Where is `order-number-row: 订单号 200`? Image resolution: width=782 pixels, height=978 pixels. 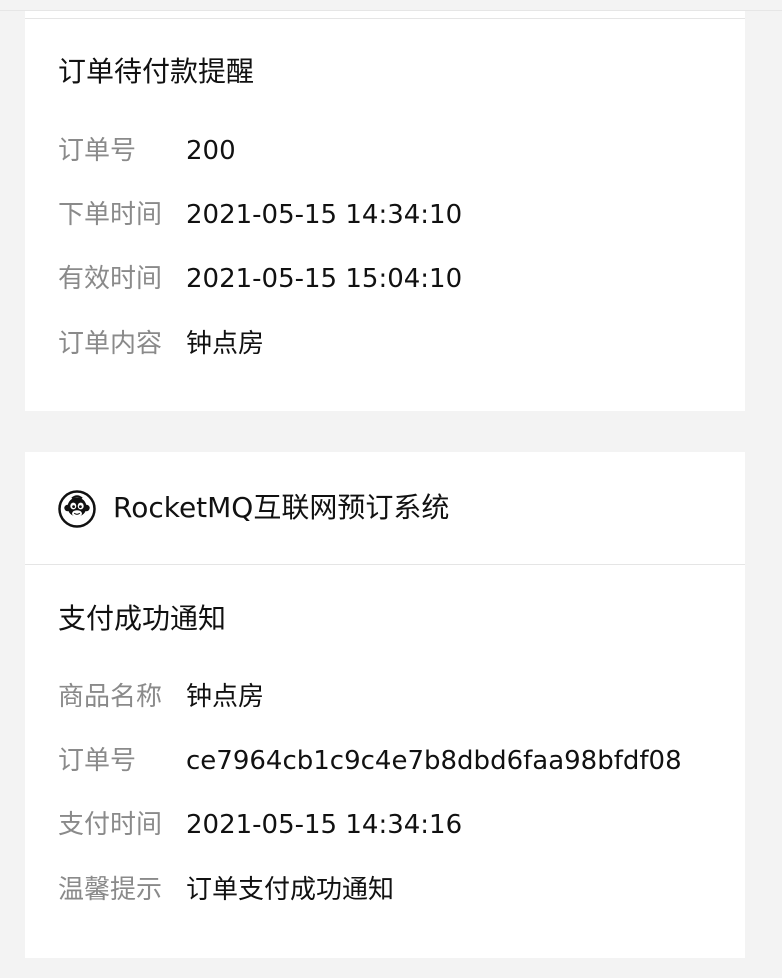
order-number-row: 订单号 200 is located at coordinates (398, 151).